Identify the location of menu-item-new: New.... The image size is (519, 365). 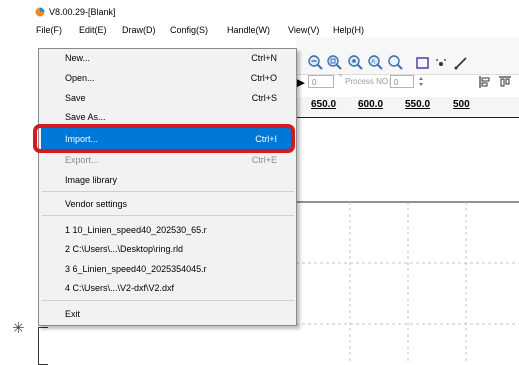
(77, 58).